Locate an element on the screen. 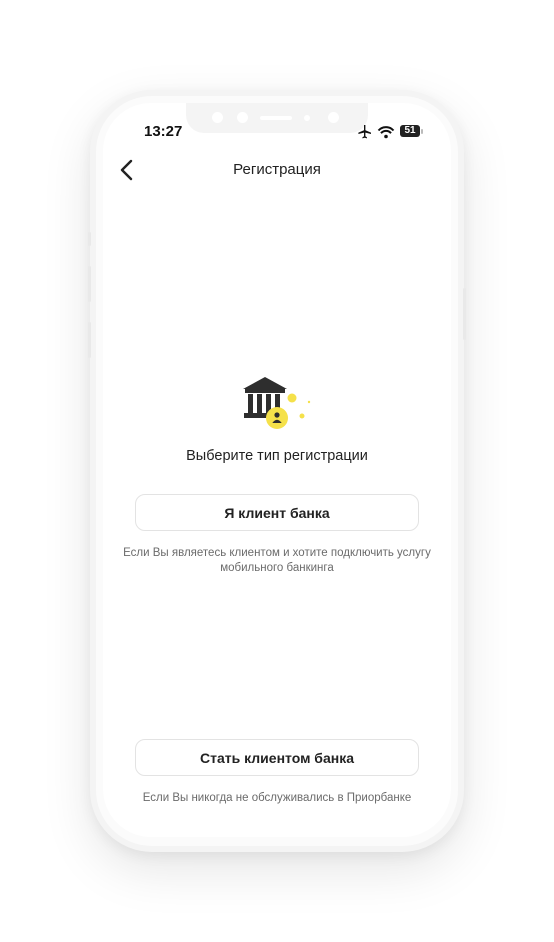 This screenshot has width=554, height=942. power-button is located at coordinates (464, 314).